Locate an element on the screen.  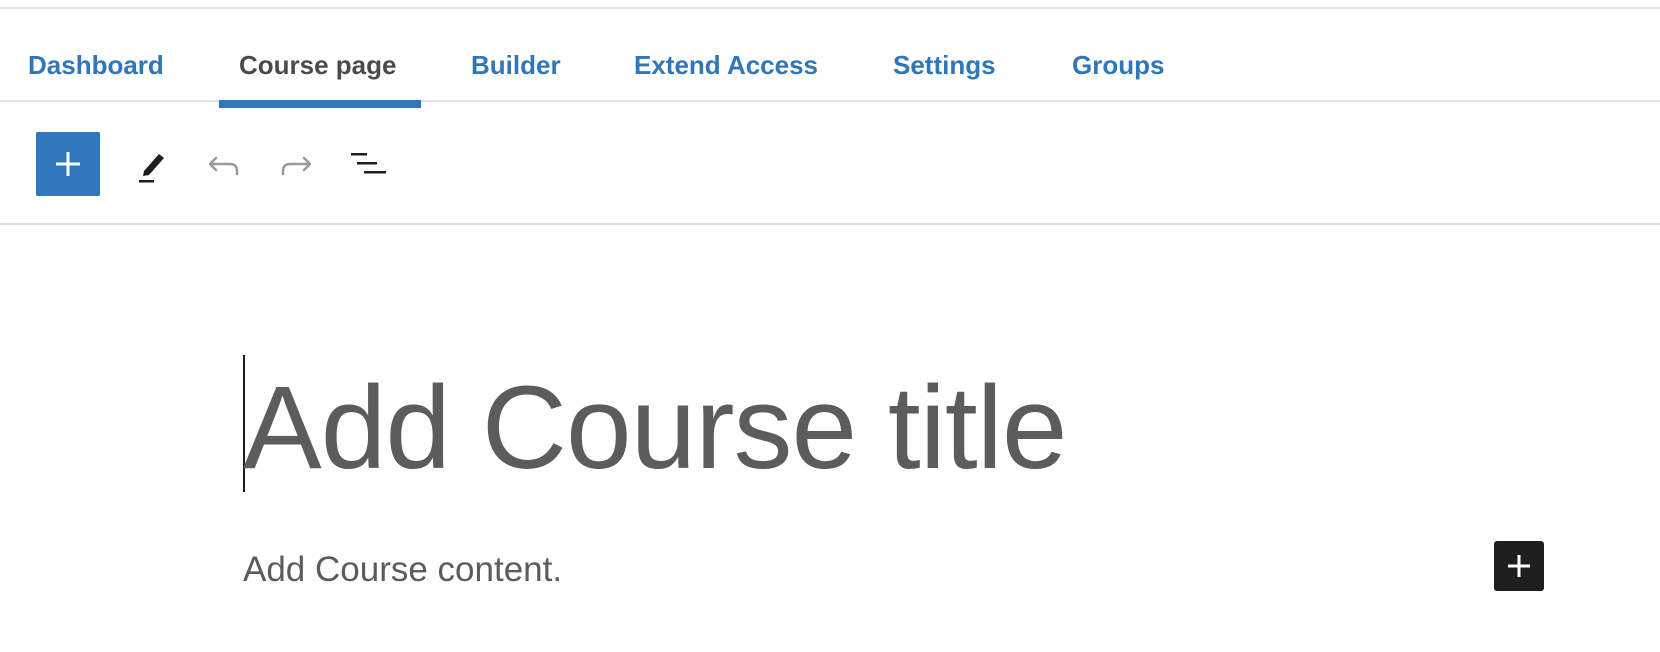
course-title-input: Add Course title is located at coordinates (655, 428).